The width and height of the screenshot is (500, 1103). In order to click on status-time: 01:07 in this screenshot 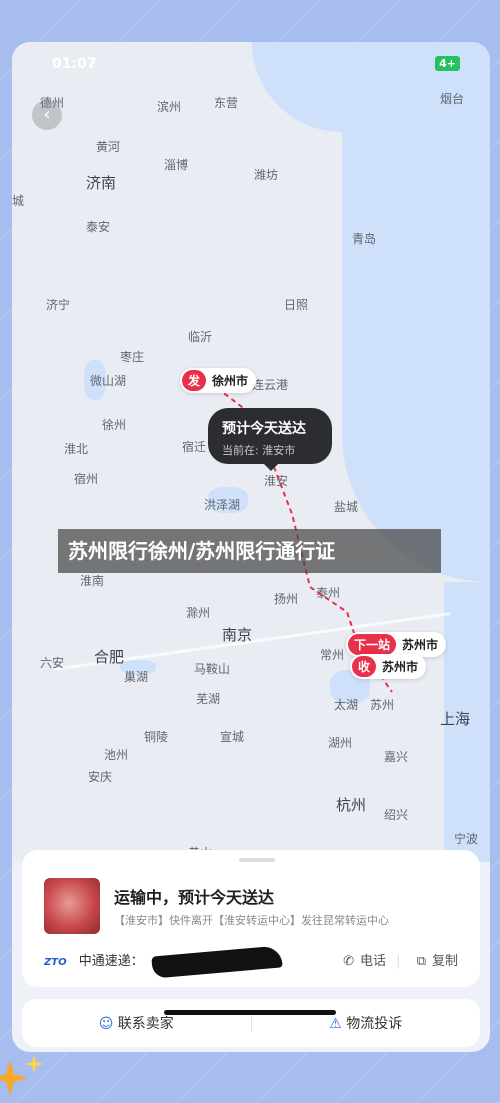, I will do `click(74, 64)`.